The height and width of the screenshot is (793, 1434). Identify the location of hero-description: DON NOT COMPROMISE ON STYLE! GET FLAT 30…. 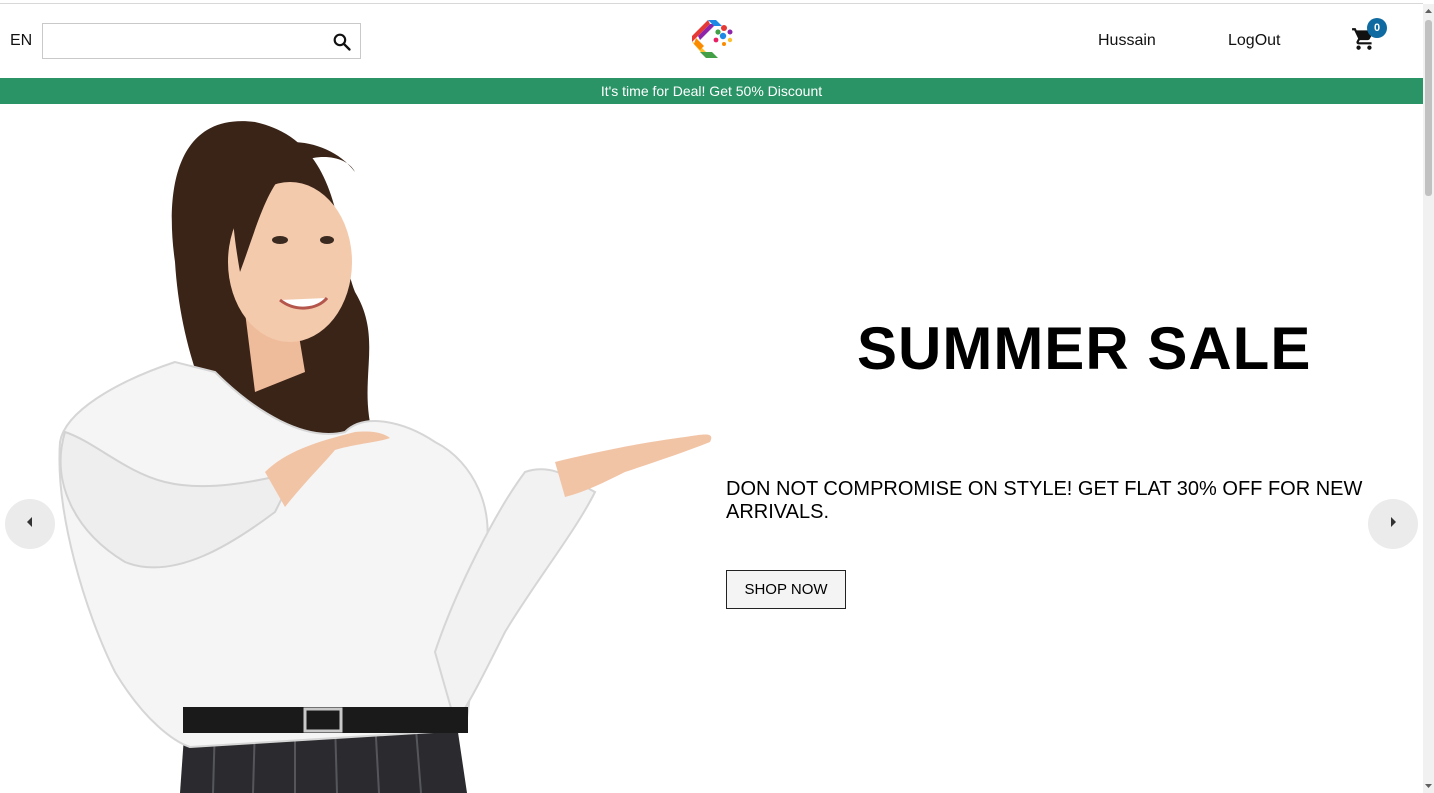
(1044, 500).